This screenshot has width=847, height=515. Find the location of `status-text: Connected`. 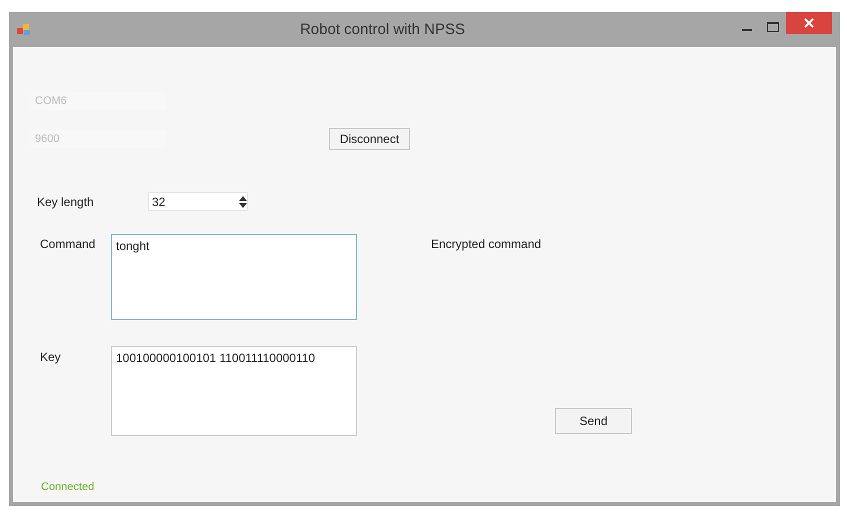

status-text: Connected is located at coordinates (67, 487).